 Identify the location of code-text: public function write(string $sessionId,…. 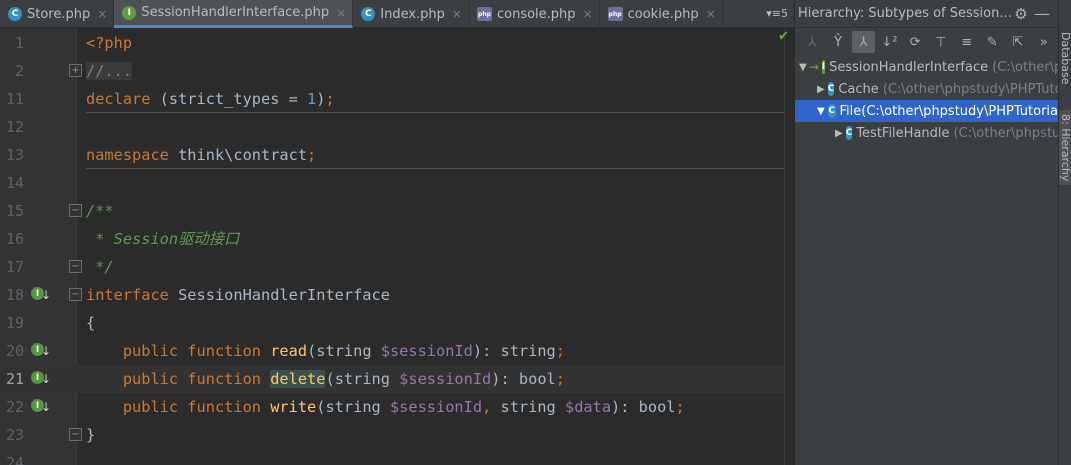
(403, 407).